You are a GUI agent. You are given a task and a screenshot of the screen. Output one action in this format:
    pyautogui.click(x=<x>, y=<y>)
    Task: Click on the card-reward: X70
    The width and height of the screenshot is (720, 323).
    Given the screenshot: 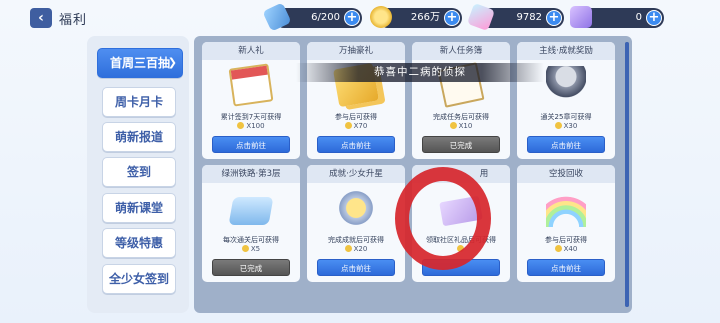 What is the action you would take?
    pyautogui.click(x=356, y=126)
    